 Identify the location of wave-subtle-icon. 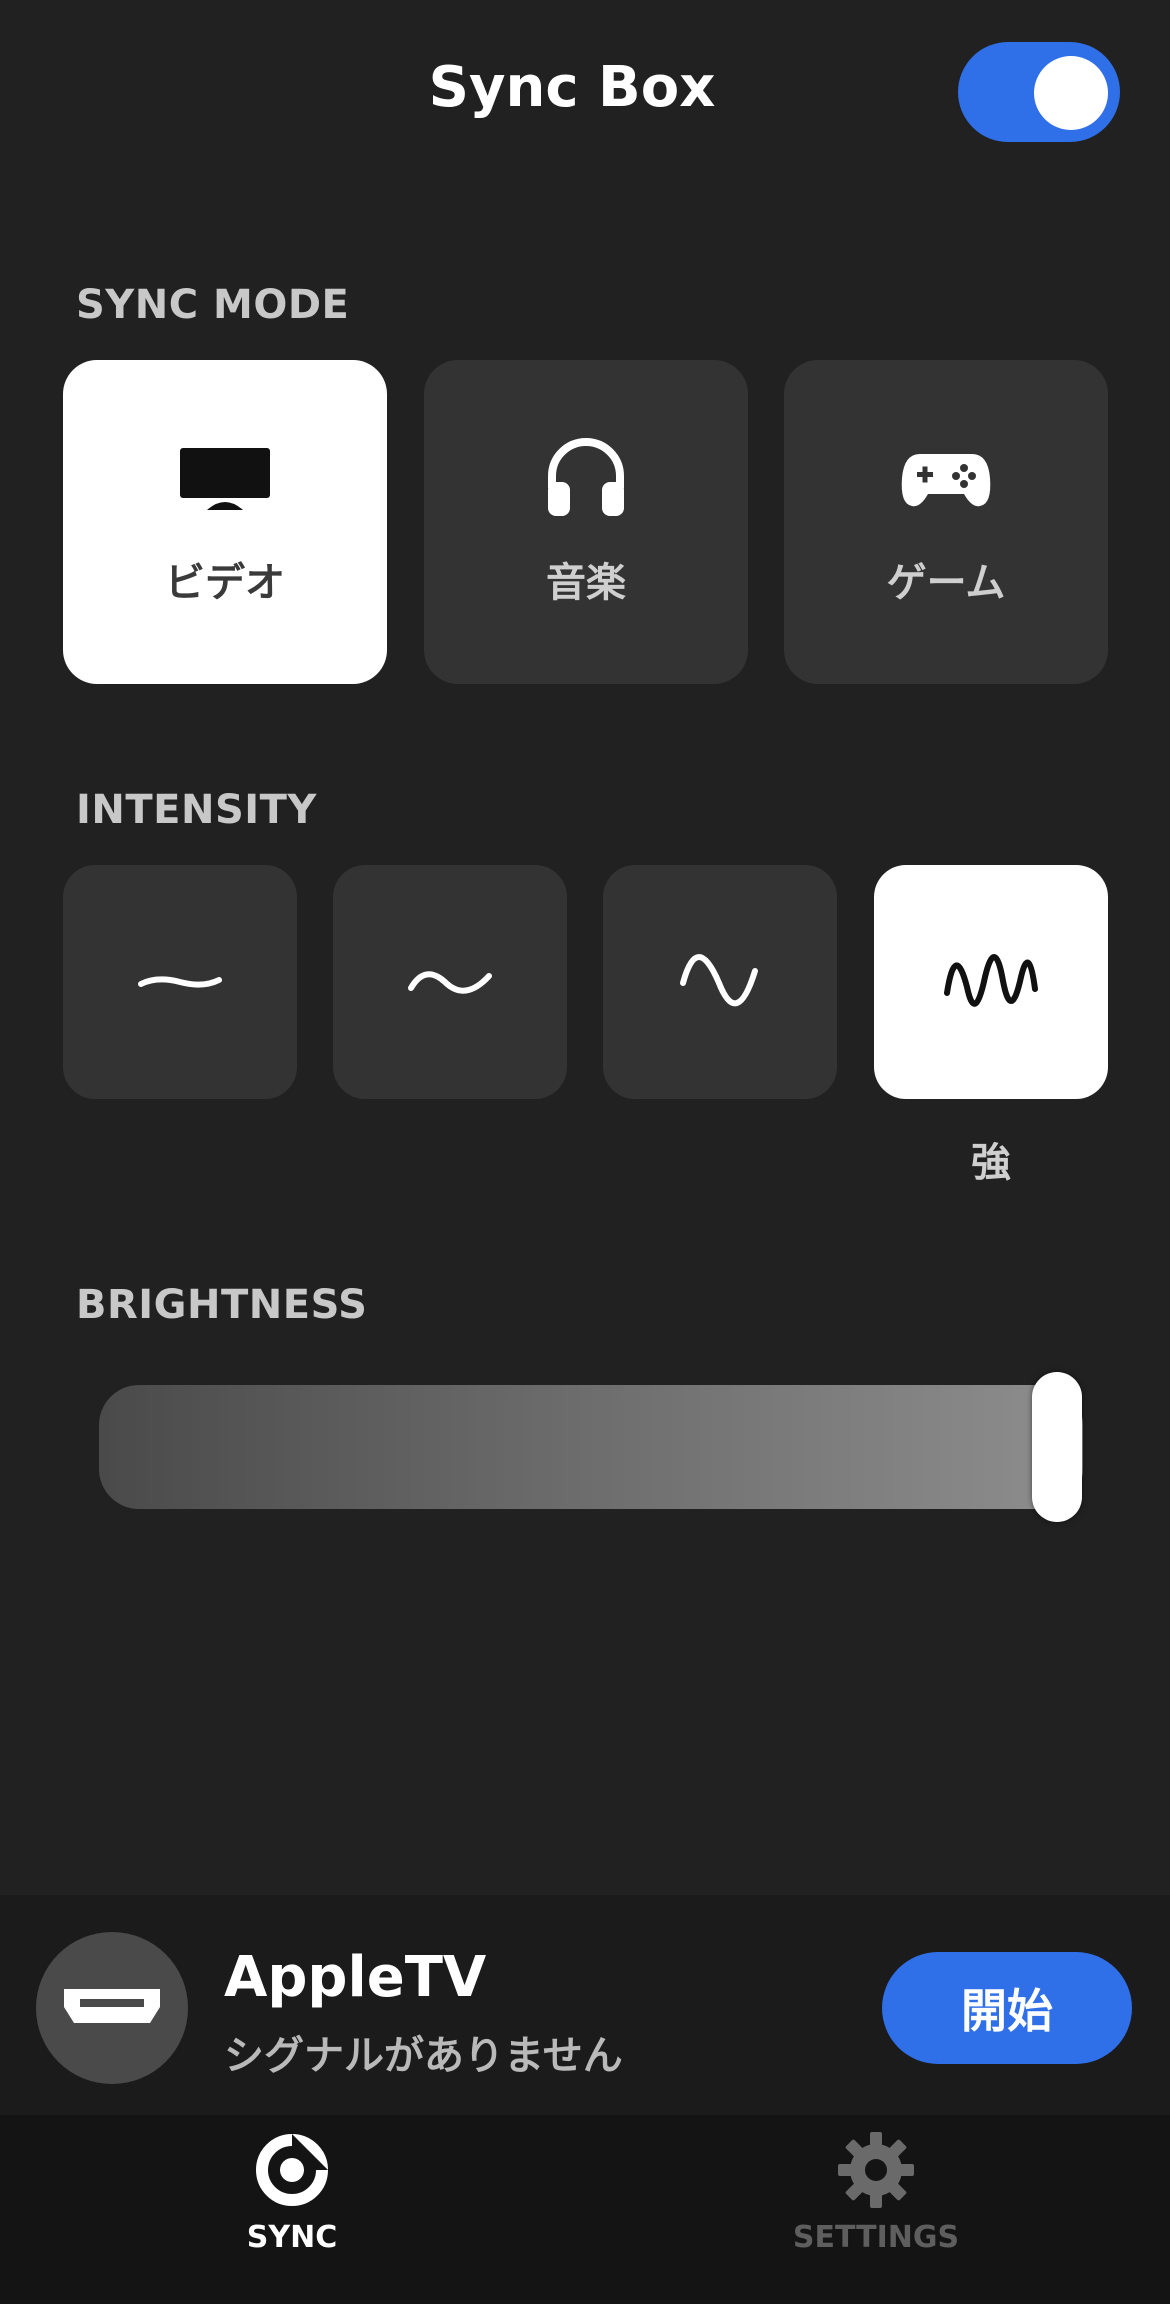
(180, 982).